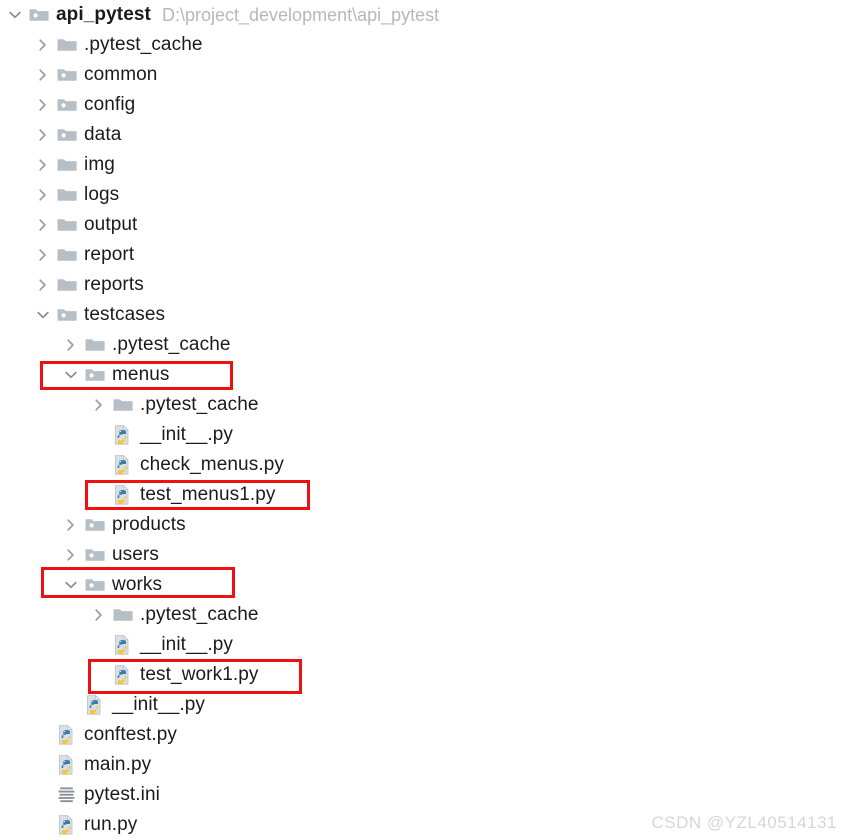 The width and height of the screenshot is (849, 840). I want to click on tree-row-menus_init: __init__.py, so click(424, 435).